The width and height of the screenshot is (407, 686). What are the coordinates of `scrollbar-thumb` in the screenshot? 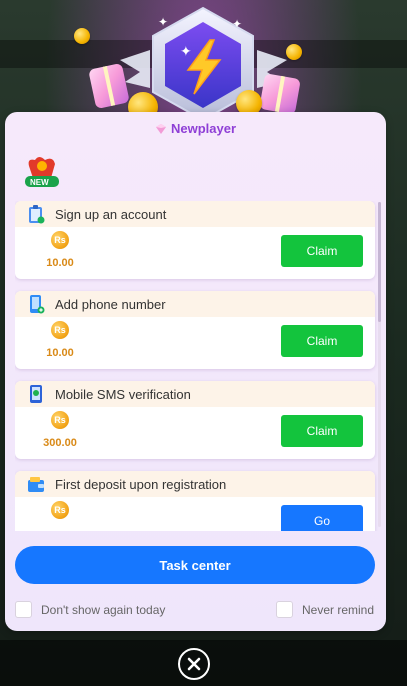 It's located at (379, 262).